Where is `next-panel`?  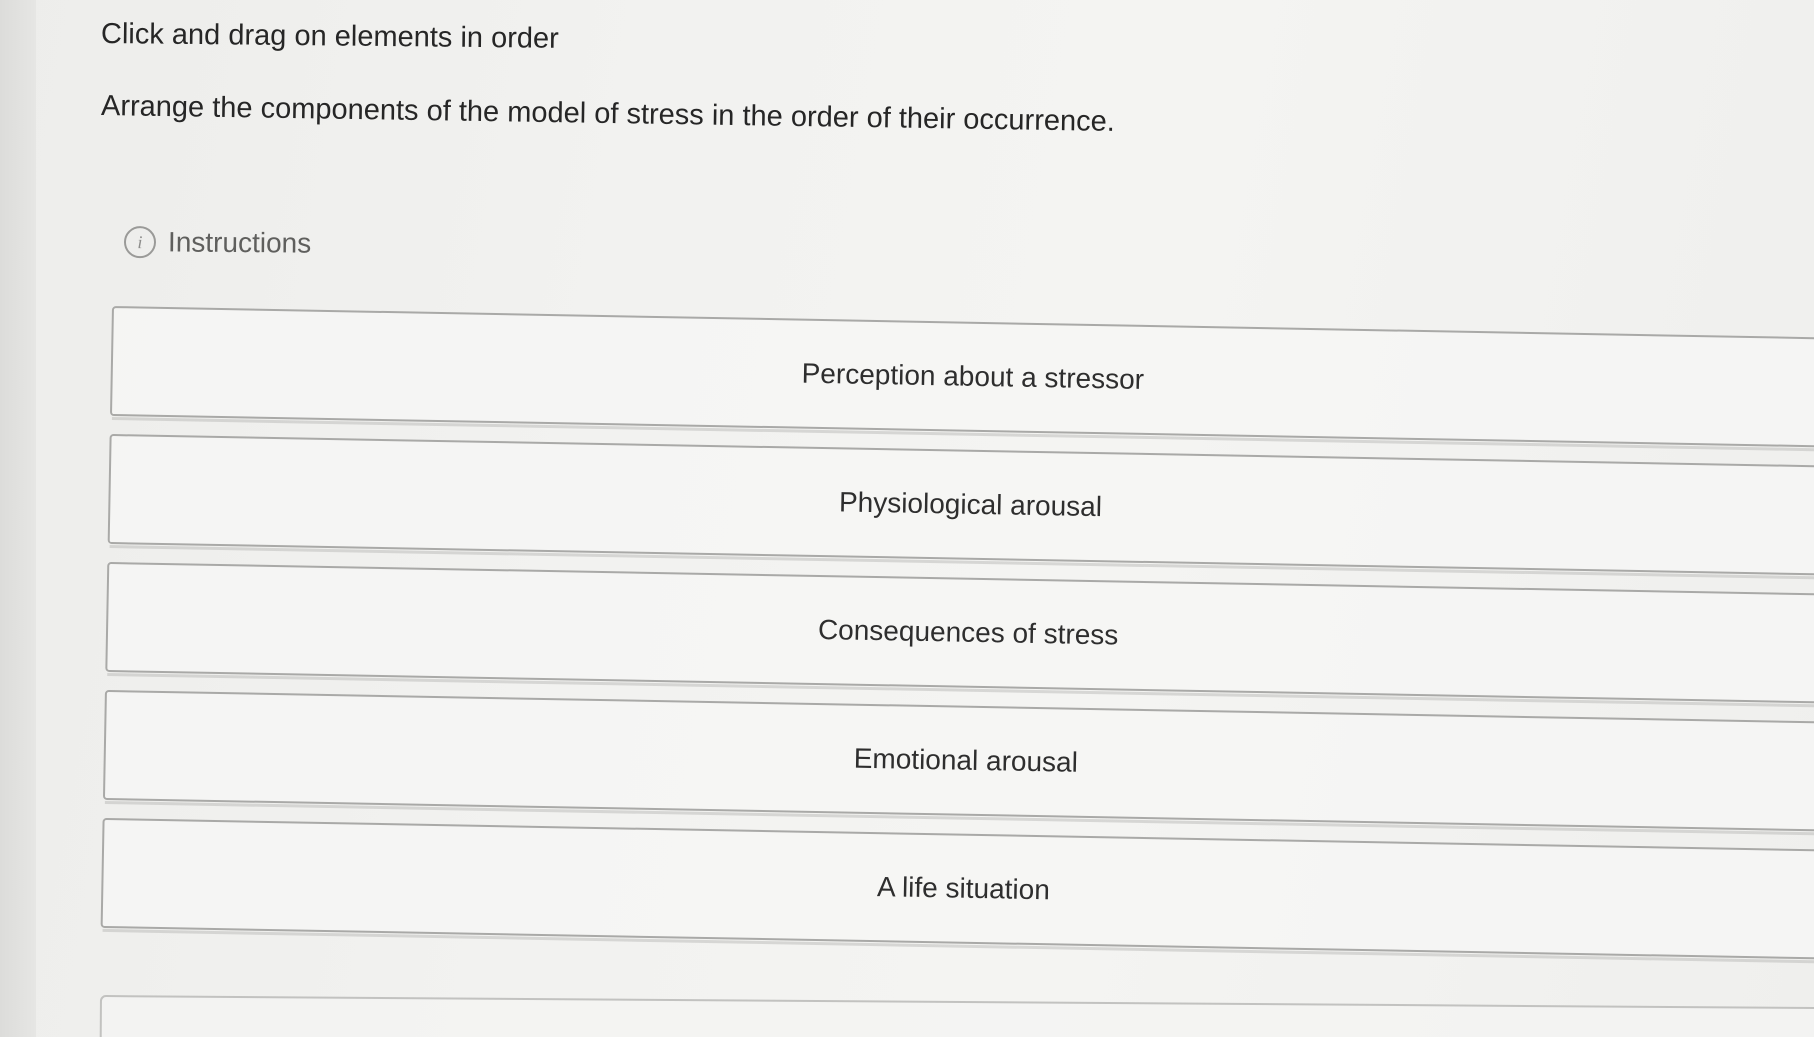
next-panel is located at coordinates (956, 1016).